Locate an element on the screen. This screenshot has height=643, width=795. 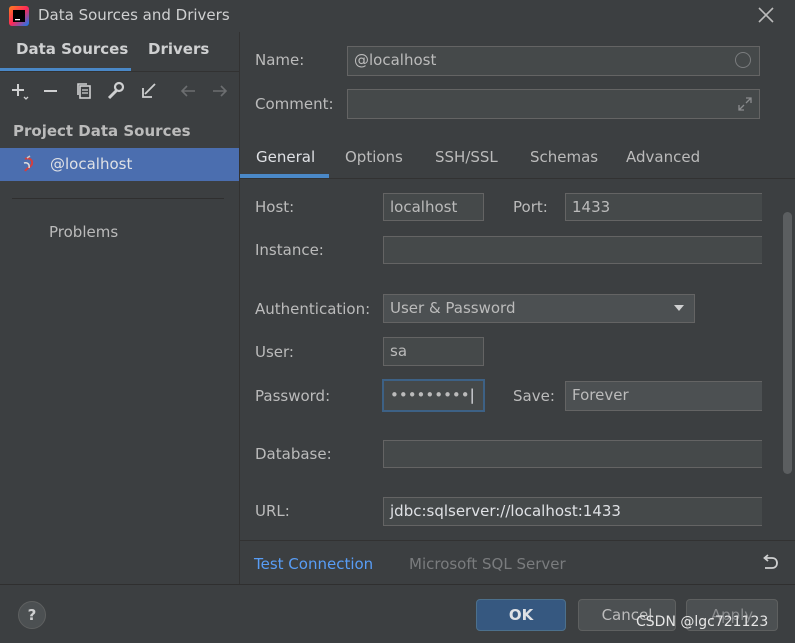
port-value: 1433 is located at coordinates (591, 207).